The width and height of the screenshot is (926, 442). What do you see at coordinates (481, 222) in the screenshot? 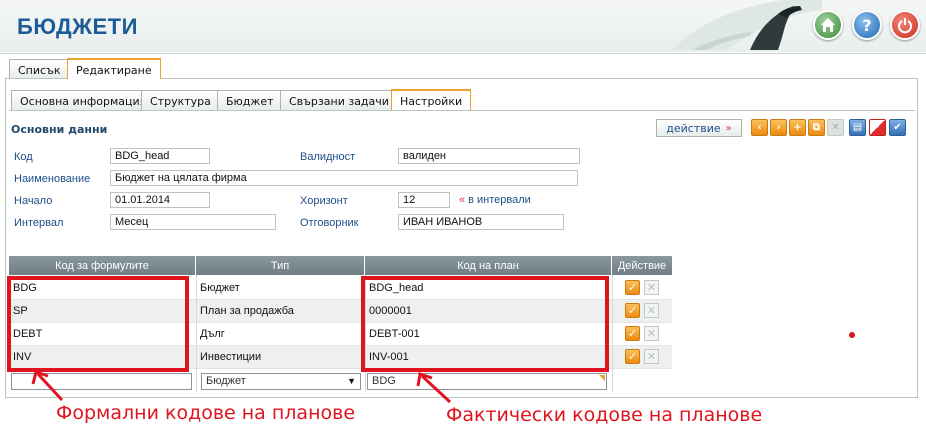
I see `owner-field: ИВАН ИВАНОВ` at bounding box center [481, 222].